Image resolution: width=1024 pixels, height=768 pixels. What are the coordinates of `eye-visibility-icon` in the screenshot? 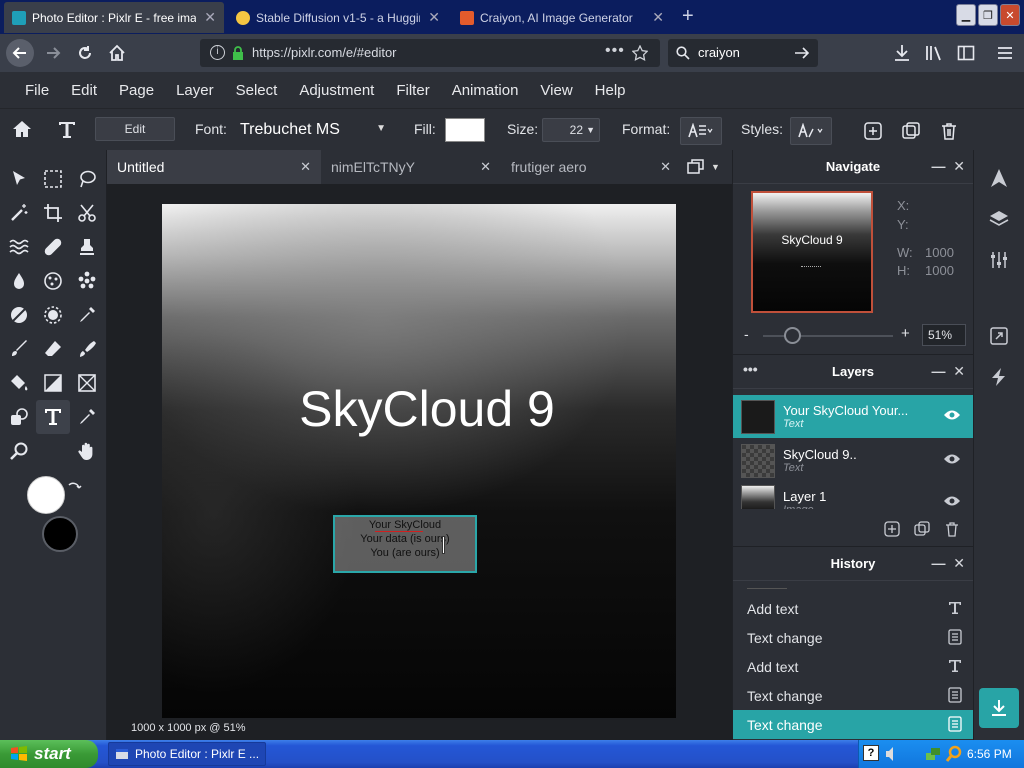 It's located at (952, 459).